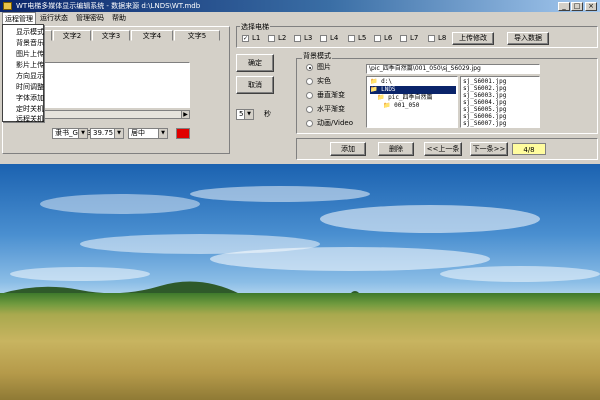 This screenshot has width=600, height=400. What do you see at coordinates (528, 38) in the screenshot?
I see `import-data-button: 导入数据` at bounding box center [528, 38].